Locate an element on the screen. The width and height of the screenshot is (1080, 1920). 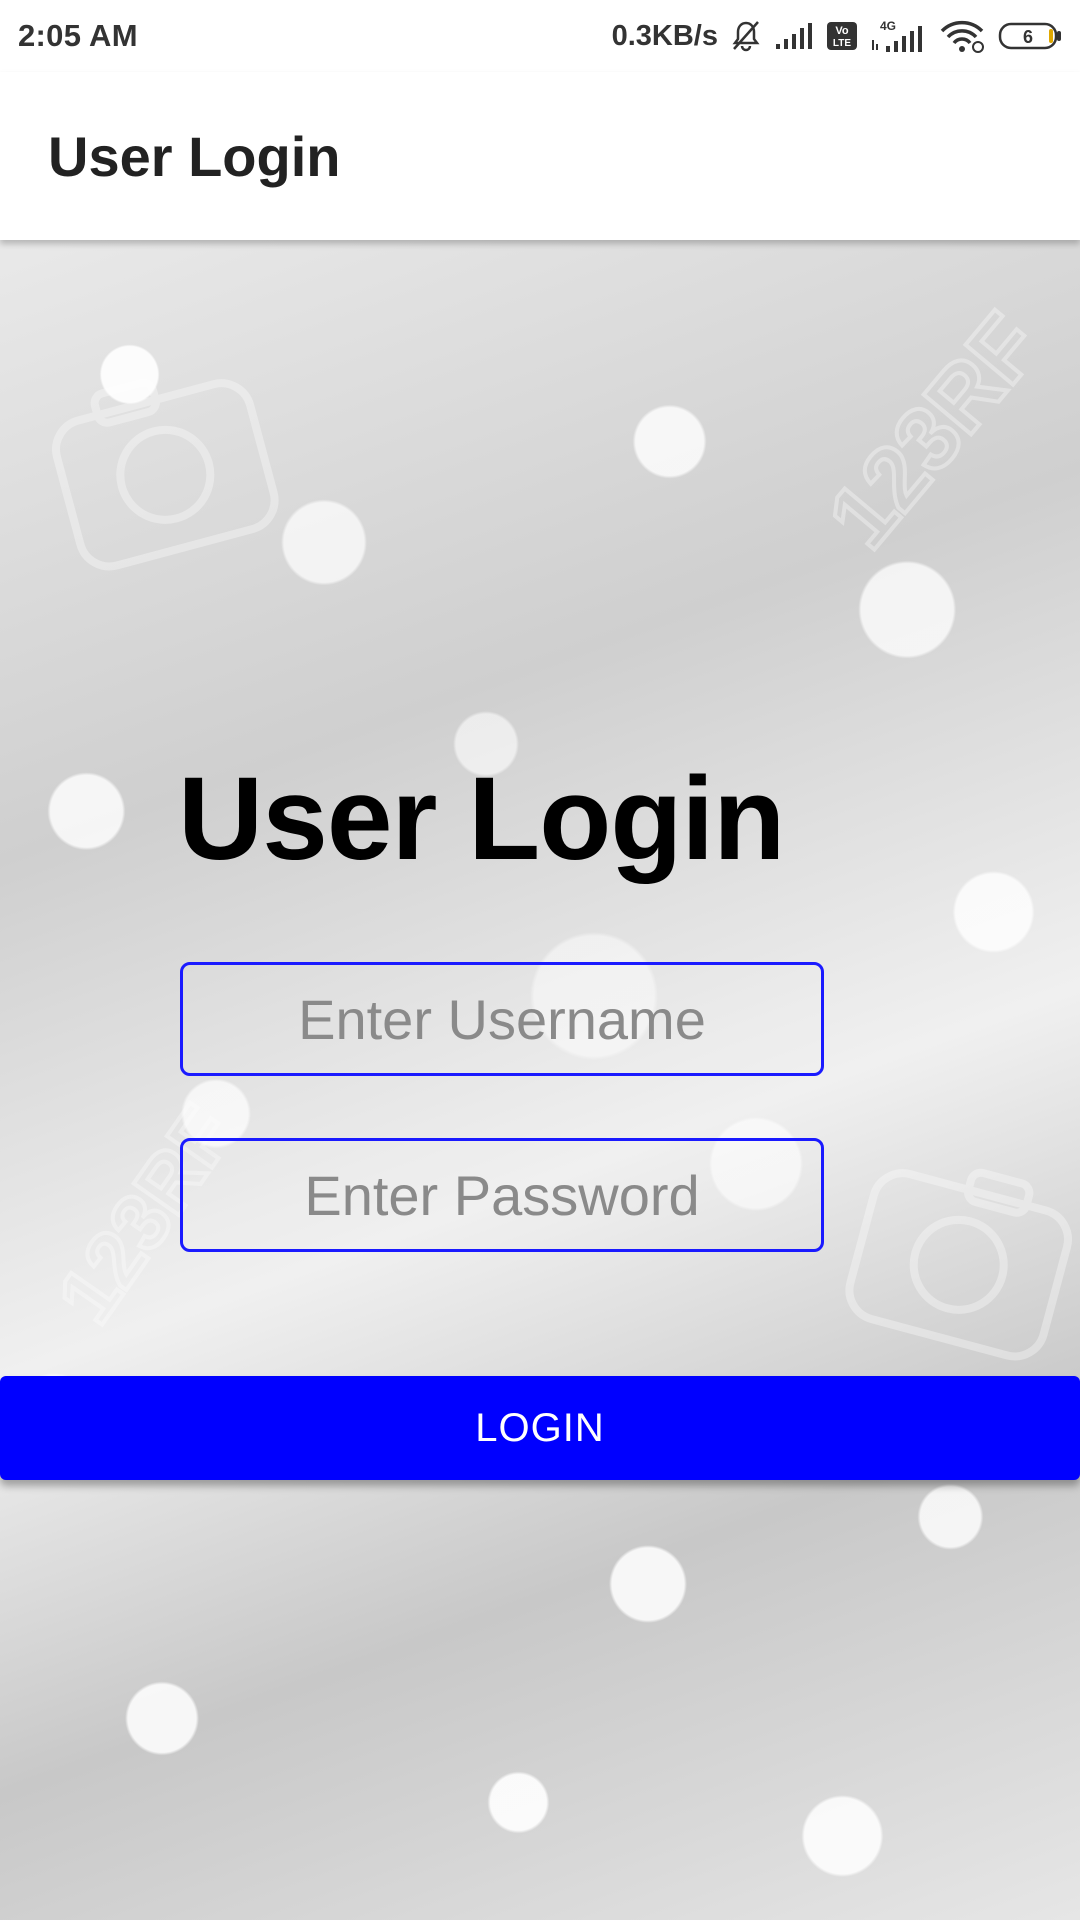
network-type-label: 4G is located at coordinates (888, 26).